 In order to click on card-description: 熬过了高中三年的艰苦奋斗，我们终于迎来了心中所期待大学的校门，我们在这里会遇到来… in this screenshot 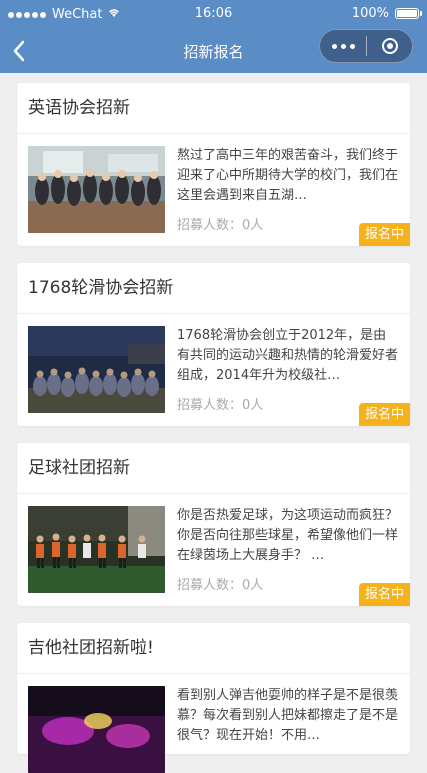, I will do `click(288, 175)`.